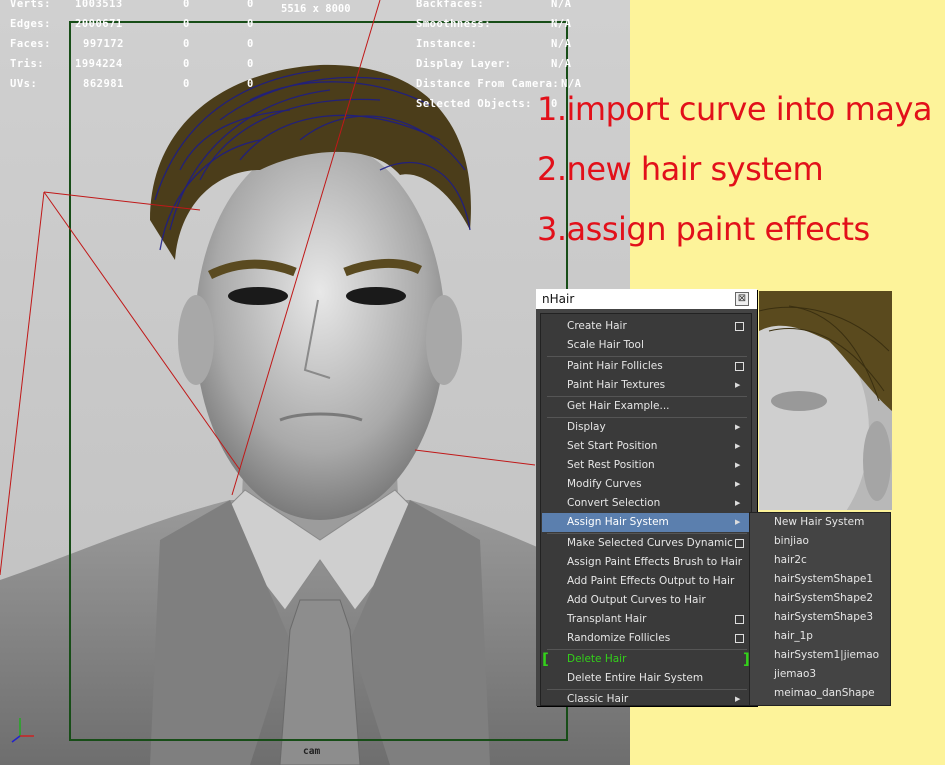 This screenshot has width=945, height=765. Describe the element at coordinates (795, 674) in the screenshot. I see `submenu-item-label: jiemao3` at that location.